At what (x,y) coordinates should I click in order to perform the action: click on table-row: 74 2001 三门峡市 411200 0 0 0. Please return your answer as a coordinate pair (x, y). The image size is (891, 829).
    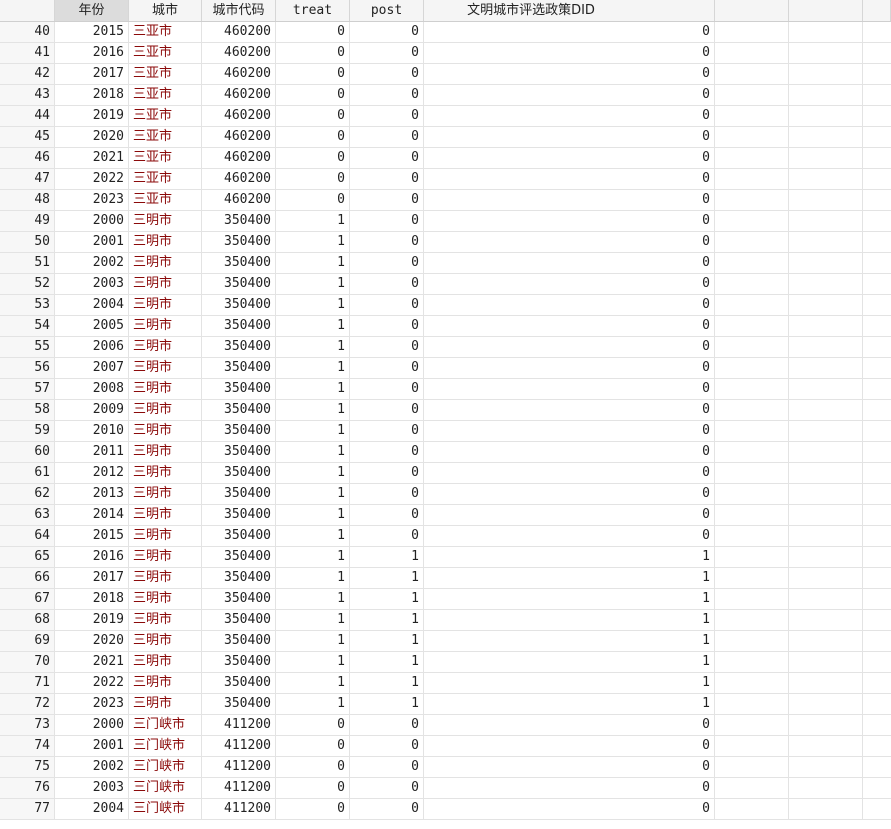
    Looking at the image, I should click on (445, 746).